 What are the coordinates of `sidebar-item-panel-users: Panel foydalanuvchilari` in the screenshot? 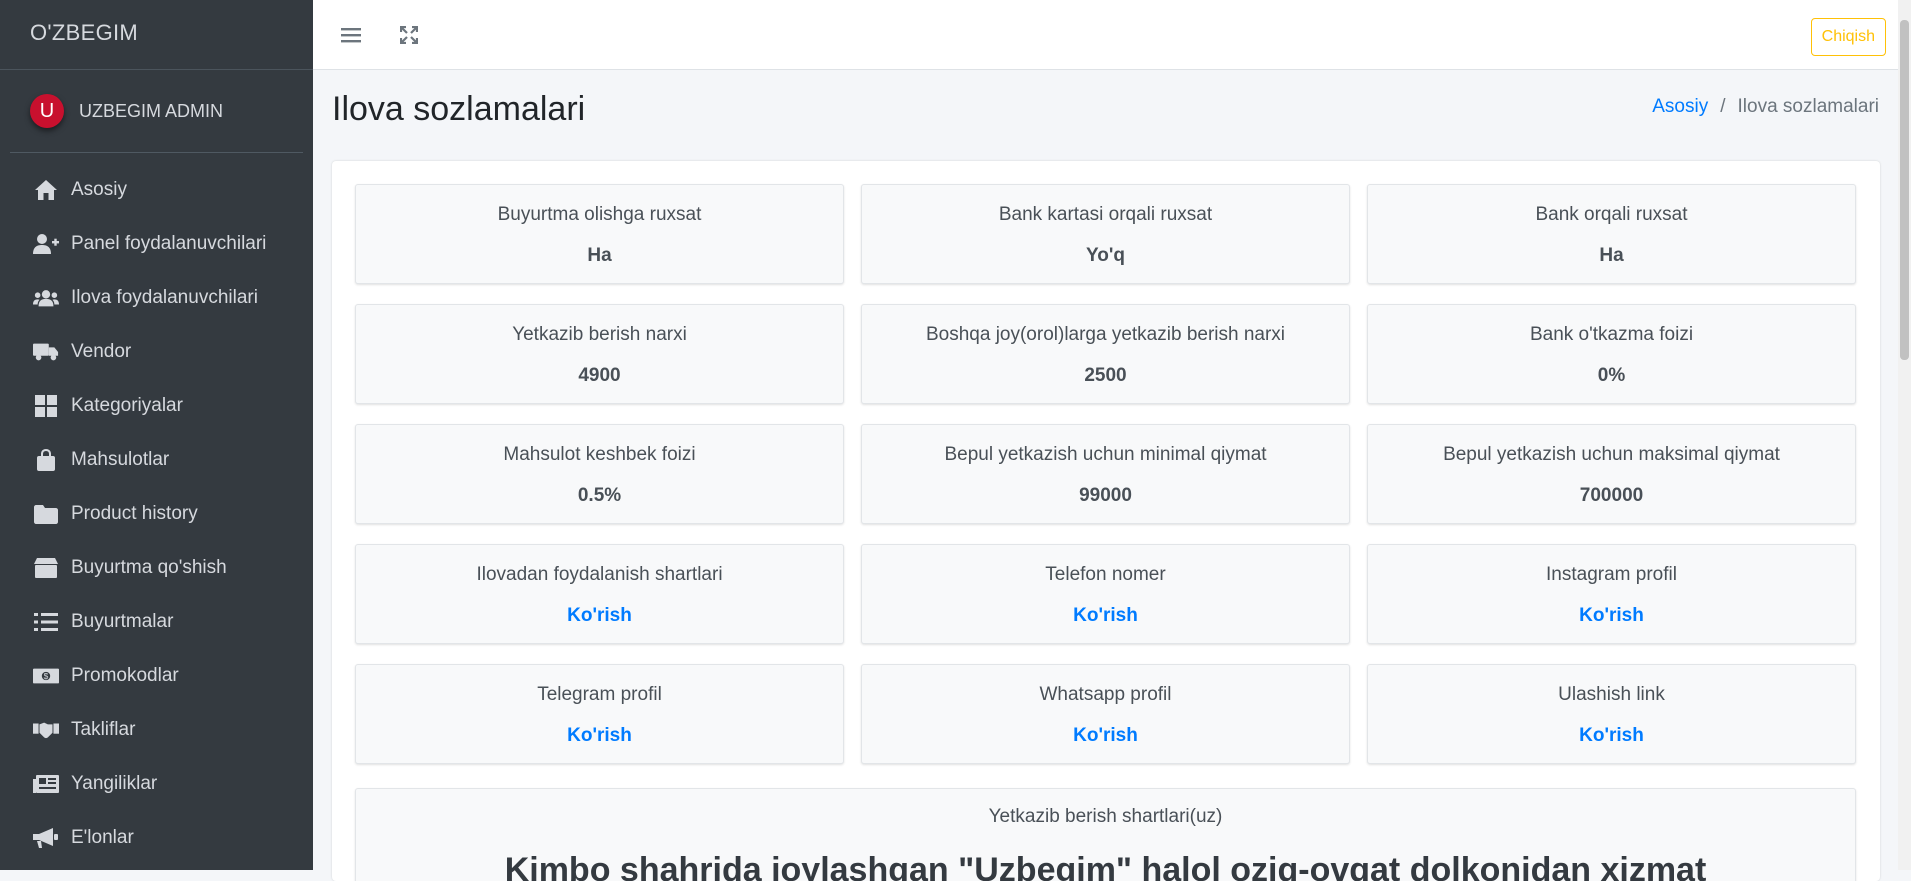 It's located at (156, 244).